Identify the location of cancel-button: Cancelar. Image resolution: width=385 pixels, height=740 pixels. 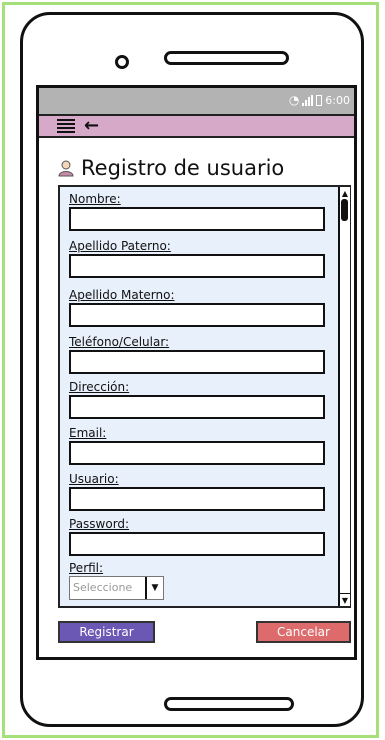
(303, 632).